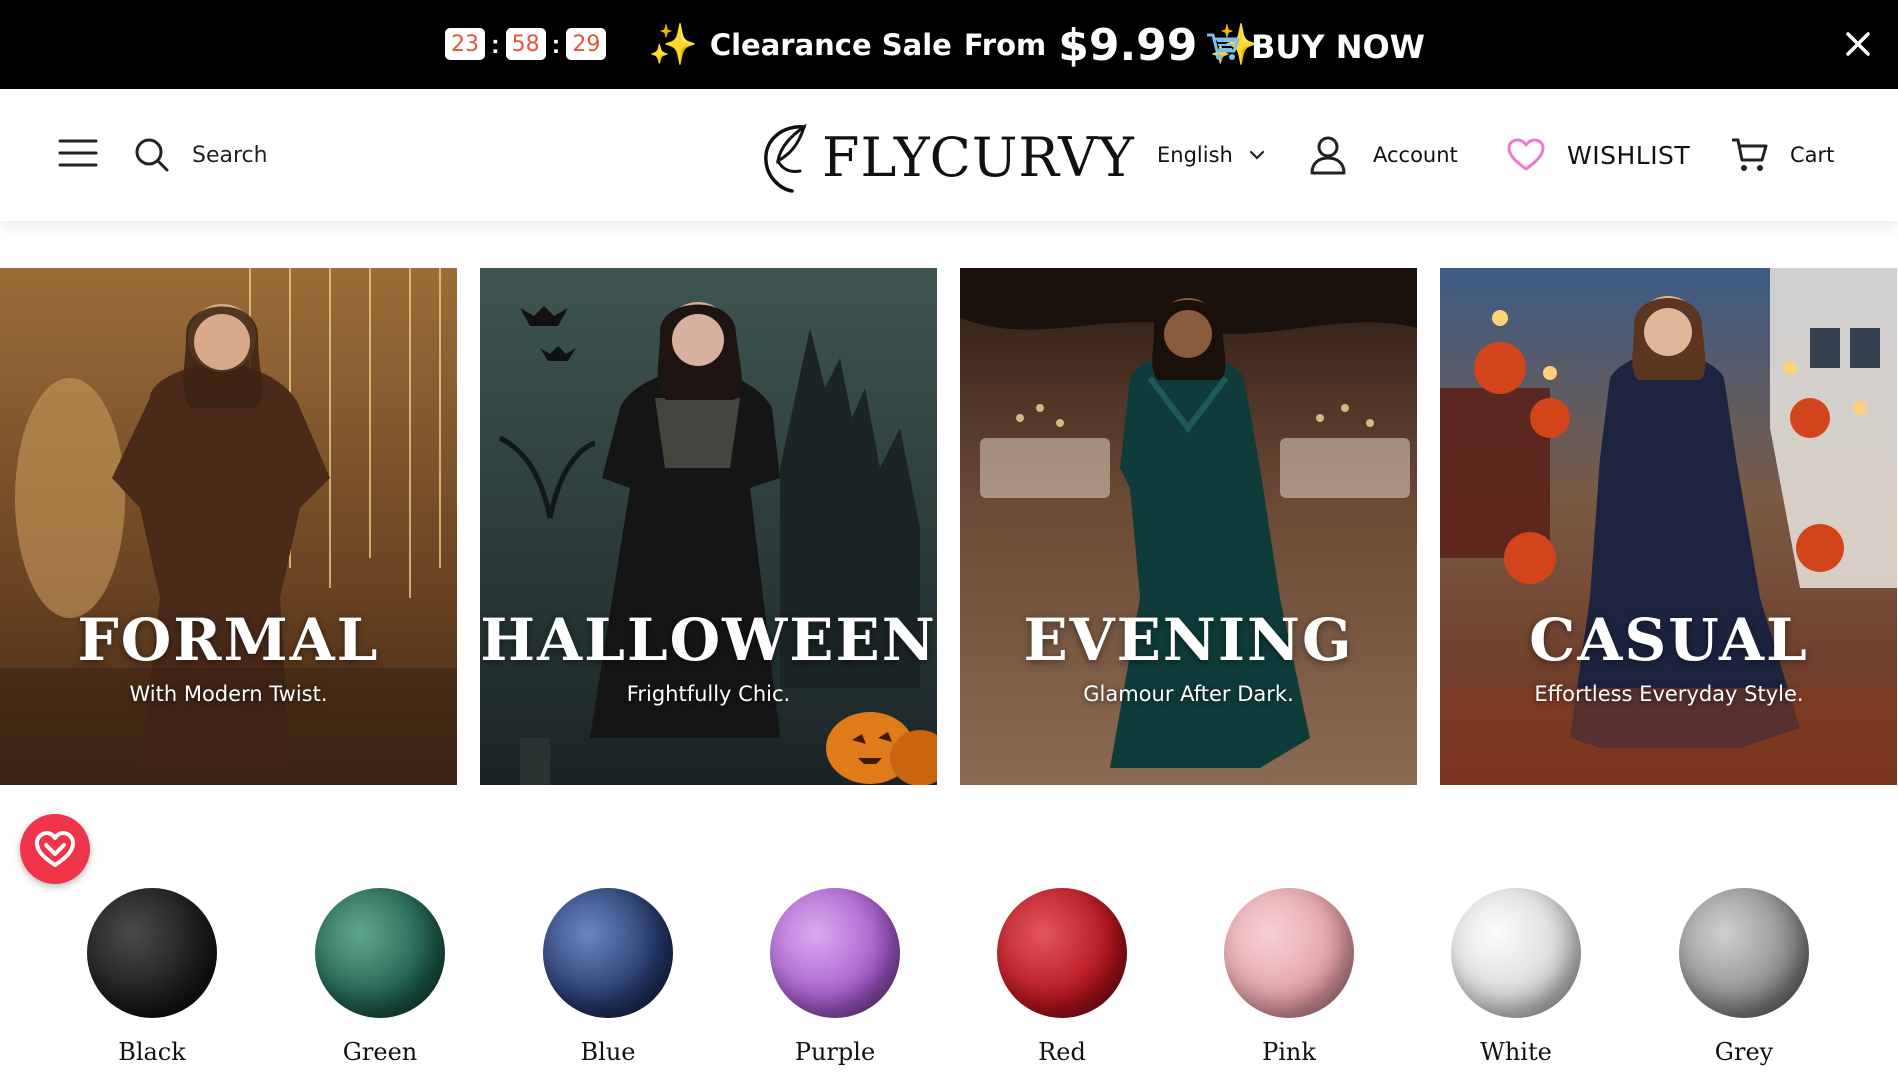 This screenshot has width=1898, height=1080. I want to click on tile-subtitle: With Modern Twist., so click(228, 694).